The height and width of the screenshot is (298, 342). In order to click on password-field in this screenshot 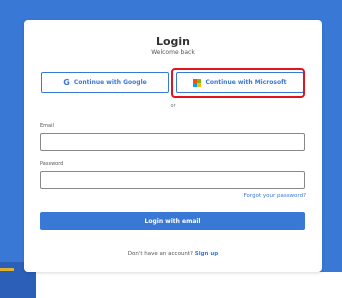, I will do `click(172, 180)`.